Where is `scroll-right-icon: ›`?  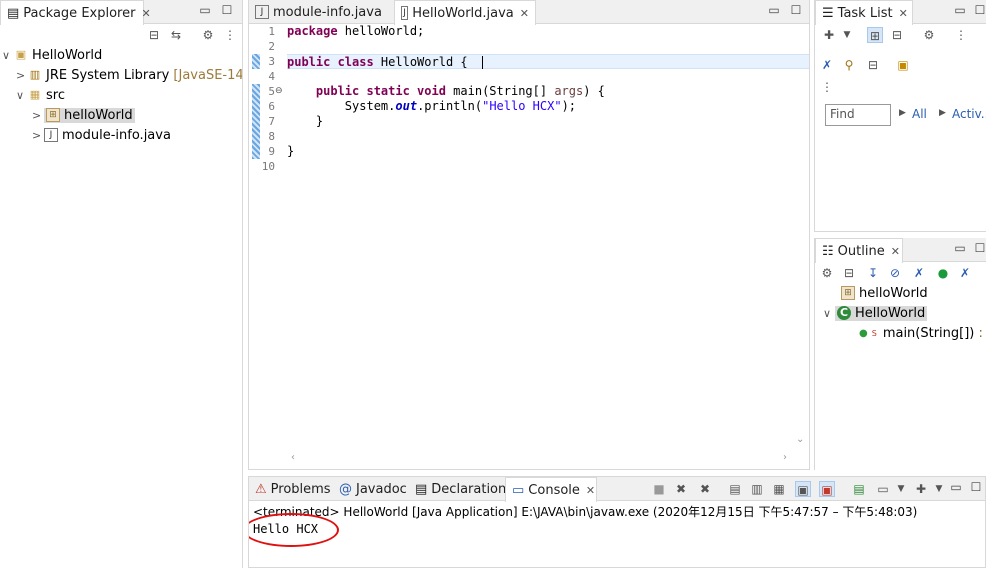
scroll-right-icon: › is located at coordinates (785, 457).